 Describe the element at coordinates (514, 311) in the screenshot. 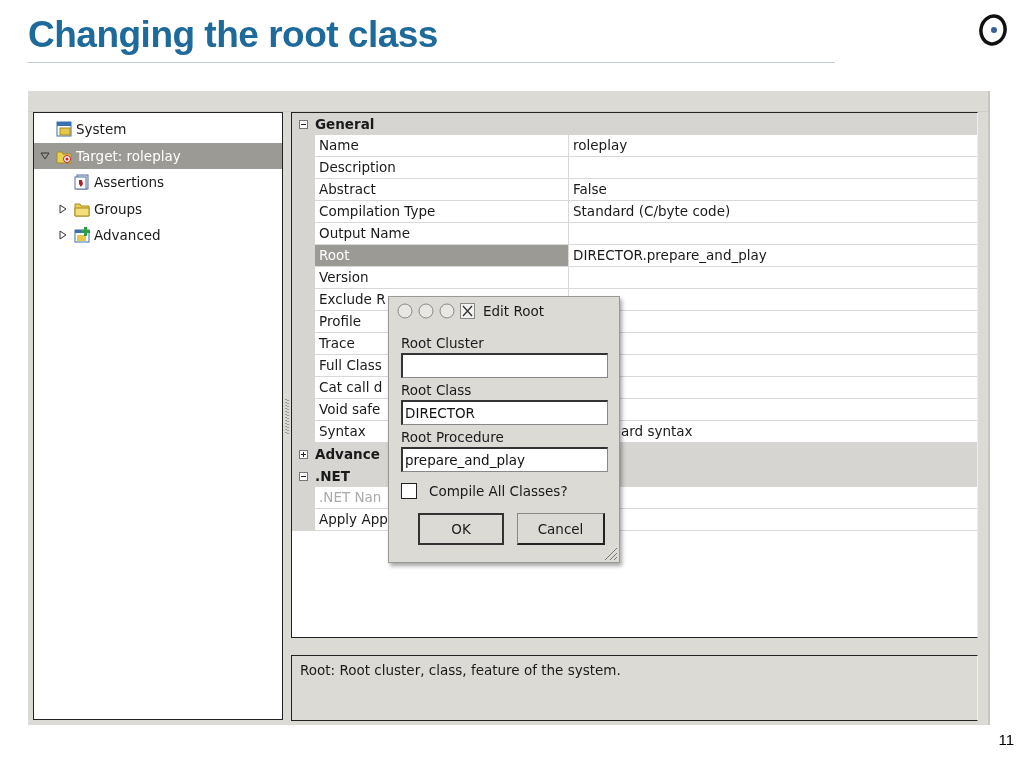

I see `dialog-title: Edit Root` at that location.